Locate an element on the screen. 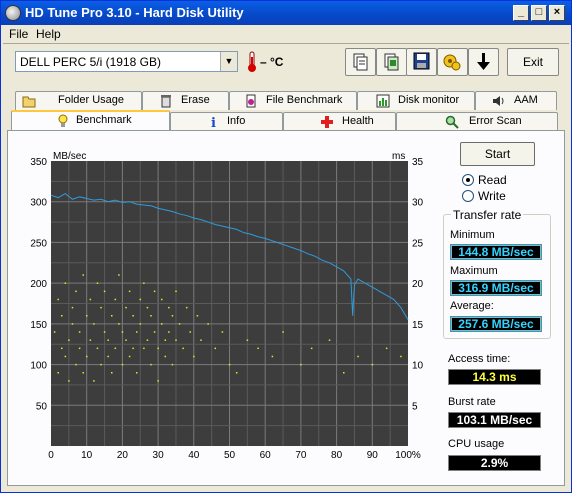 The height and width of the screenshot is (493, 572). drive-select: DELL PERC 5/i (1918 GB) ▼ is located at coordinates (126, 61).